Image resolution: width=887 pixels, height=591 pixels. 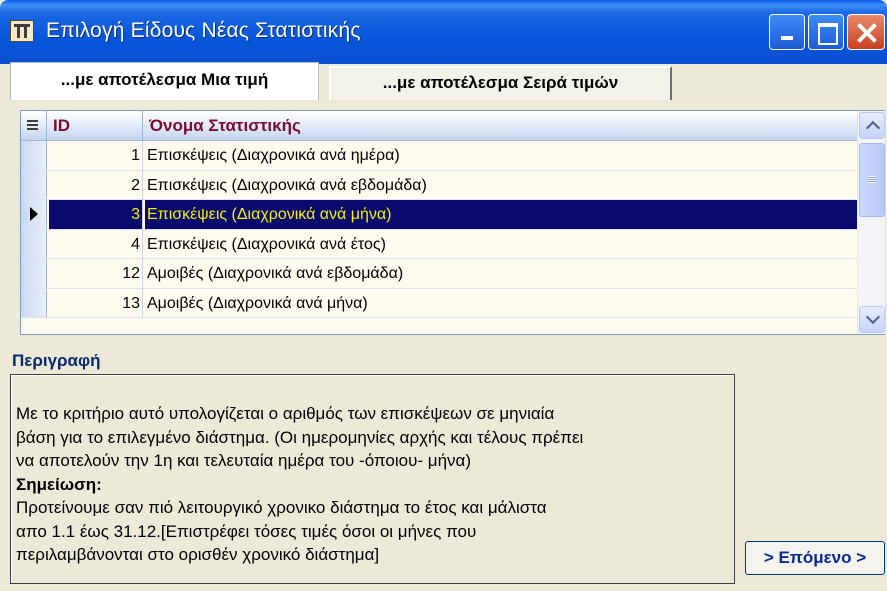 I want to click on tab-single-value: ...με αποτέλεσμα Μια τιμή, so click(x=164, y=81).